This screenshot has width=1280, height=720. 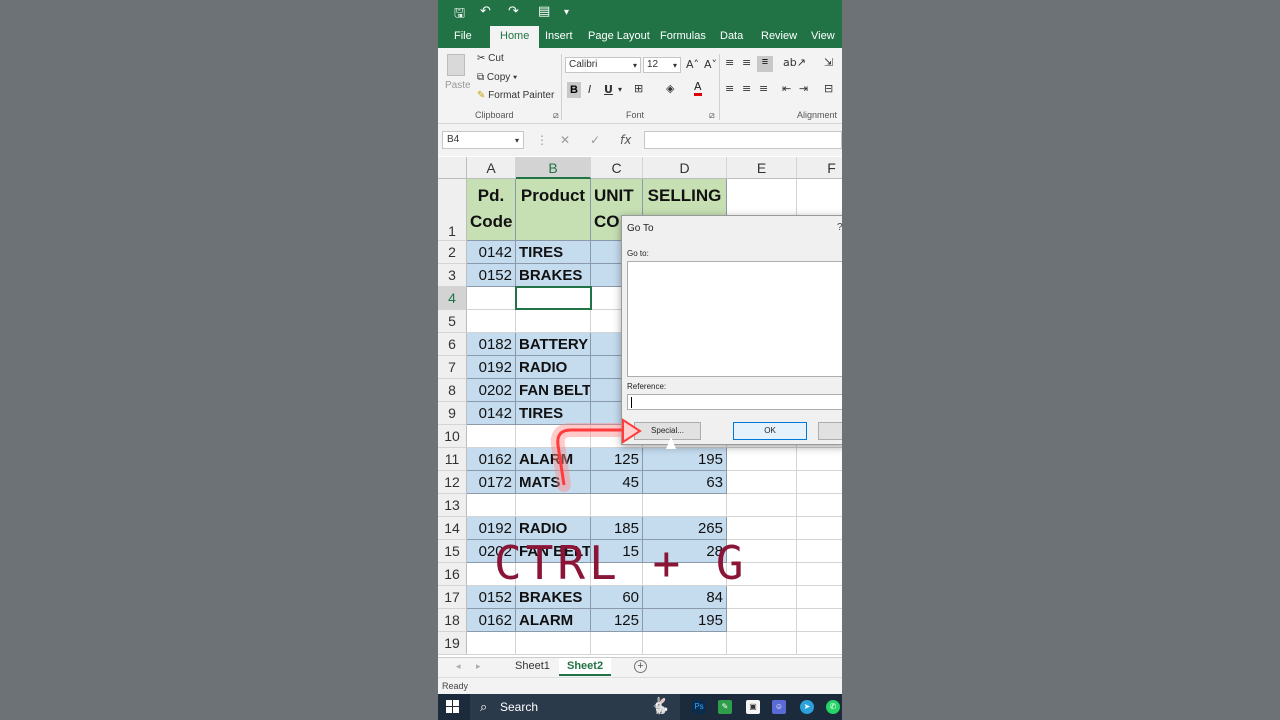 I want to click on whatsapp-icon: ✆, so click(x=833, y=707).